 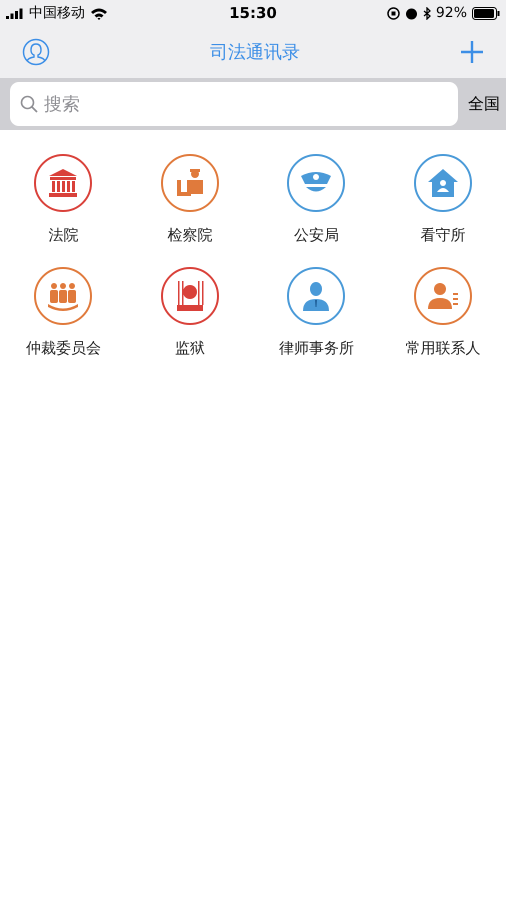 I want to click on region-selector: 全国, so click(x=484, y=104).